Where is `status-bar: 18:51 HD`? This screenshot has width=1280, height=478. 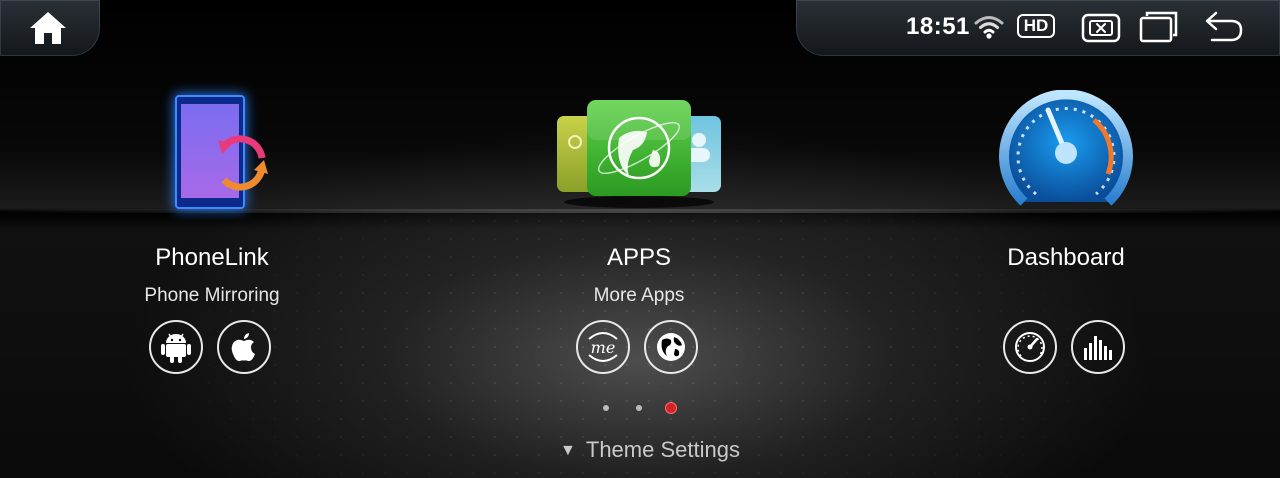
status-bar: 18:51 HD is located at coordinates (1038, 28).